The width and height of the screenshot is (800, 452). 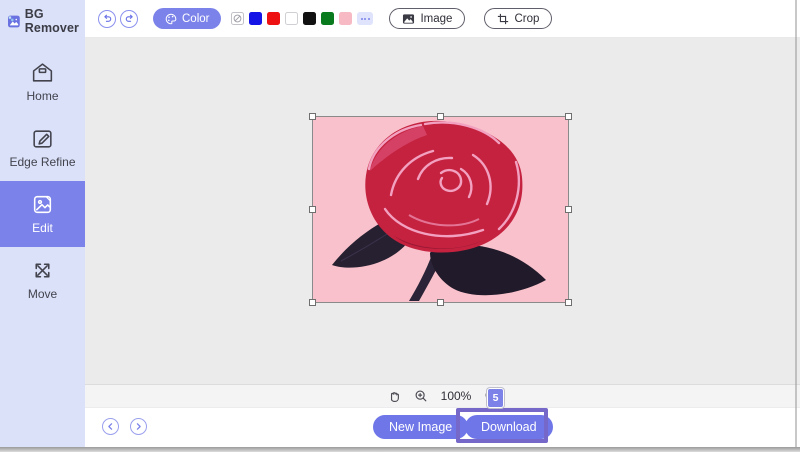 I want to click on sidebar-nav: Home Edge Refine Edit Move, so click(x=42, y=181).